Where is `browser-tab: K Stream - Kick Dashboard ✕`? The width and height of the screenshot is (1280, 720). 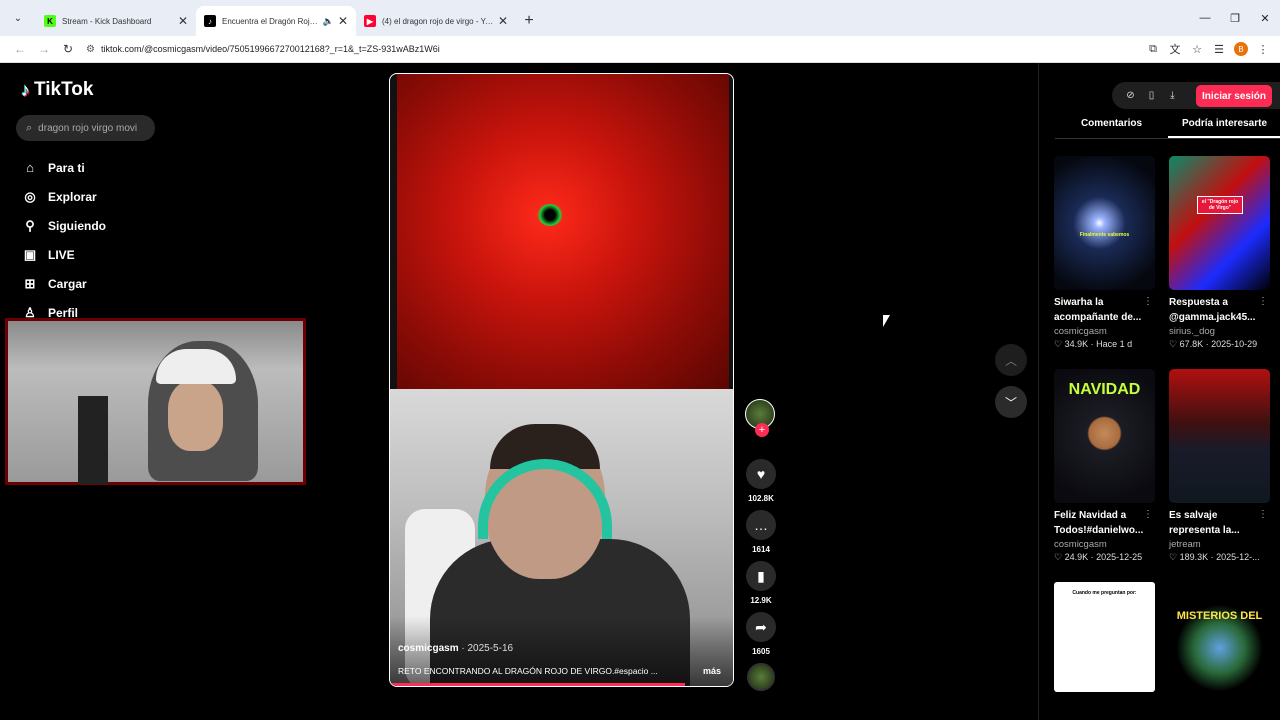 browser-tab: K Stream - Kick Dashboard ✕ is located at coordinates (116, 21).